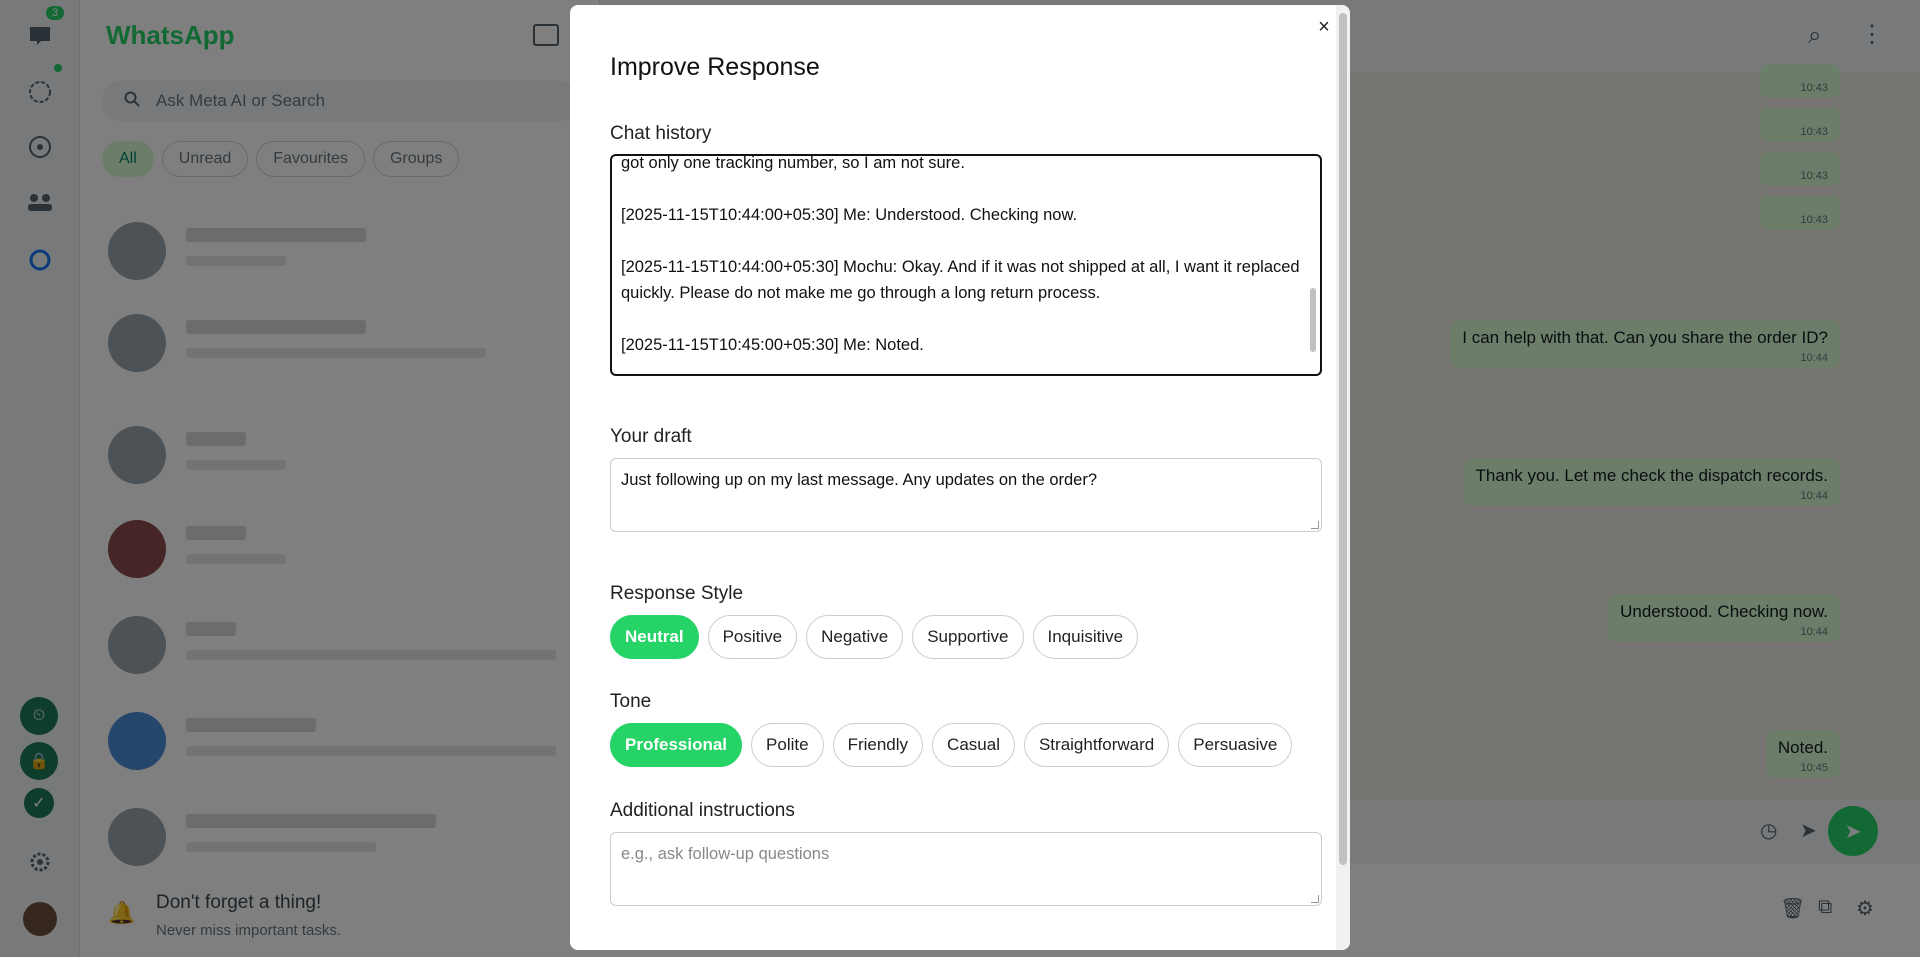 The image size is (1920, 957). What do you see at coordinates (676, 745) in the screenshot?
I see `tone-professional: Professional` at bounding box center [676, 745].